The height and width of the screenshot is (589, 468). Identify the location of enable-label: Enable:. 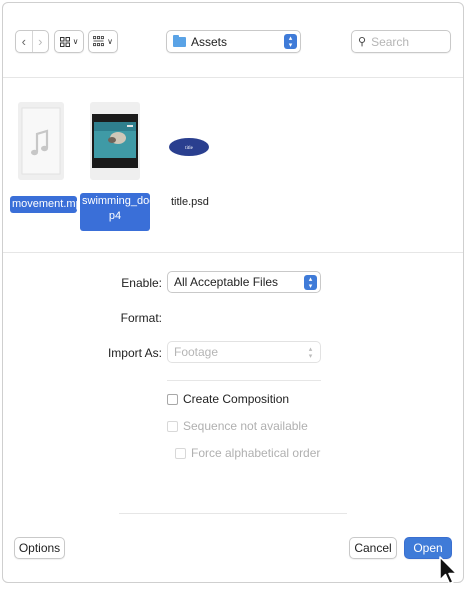
(141, 283).